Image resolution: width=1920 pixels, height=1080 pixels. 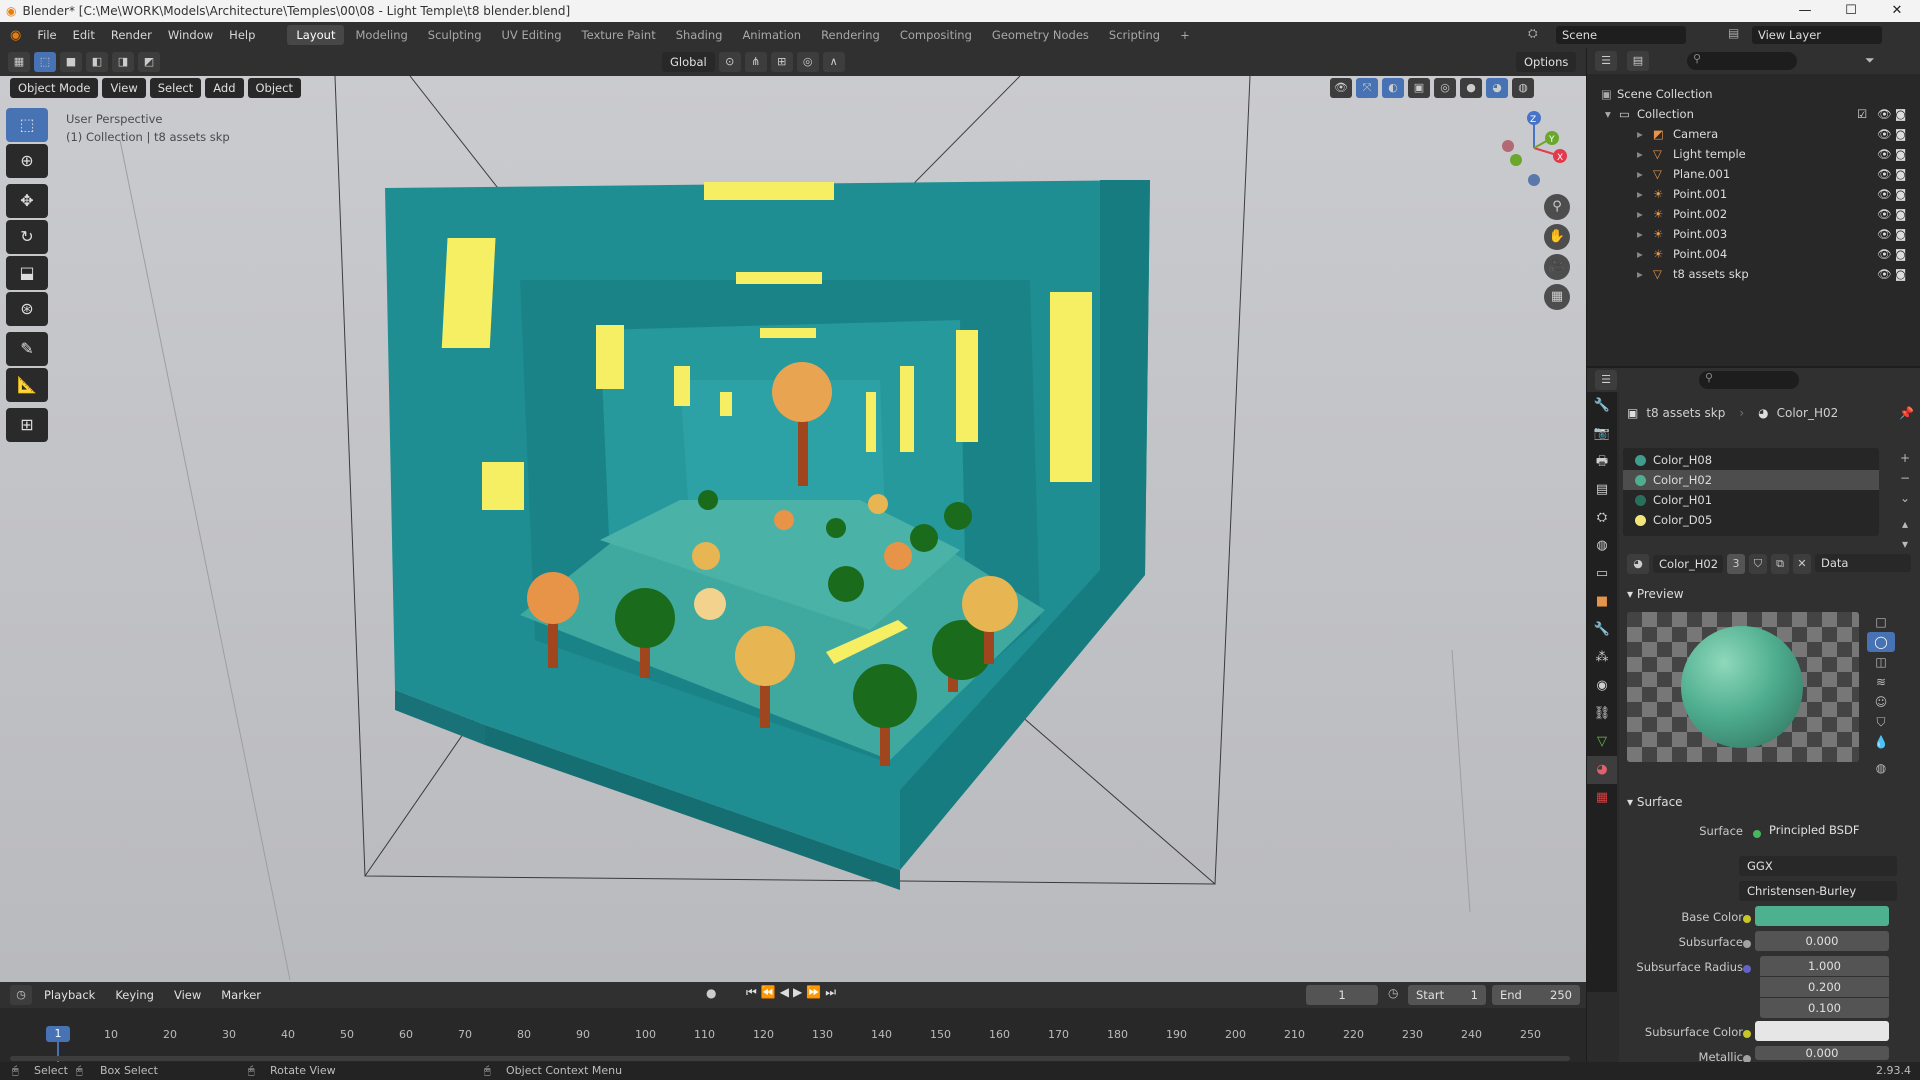 I want to click on select-mode-intersect-icon: ◩, so click(x=149, y=62).